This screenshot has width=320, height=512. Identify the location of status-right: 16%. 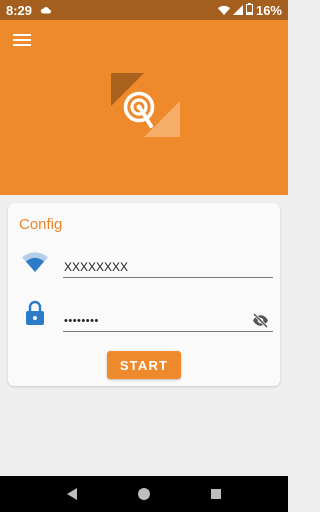
(249, 10).